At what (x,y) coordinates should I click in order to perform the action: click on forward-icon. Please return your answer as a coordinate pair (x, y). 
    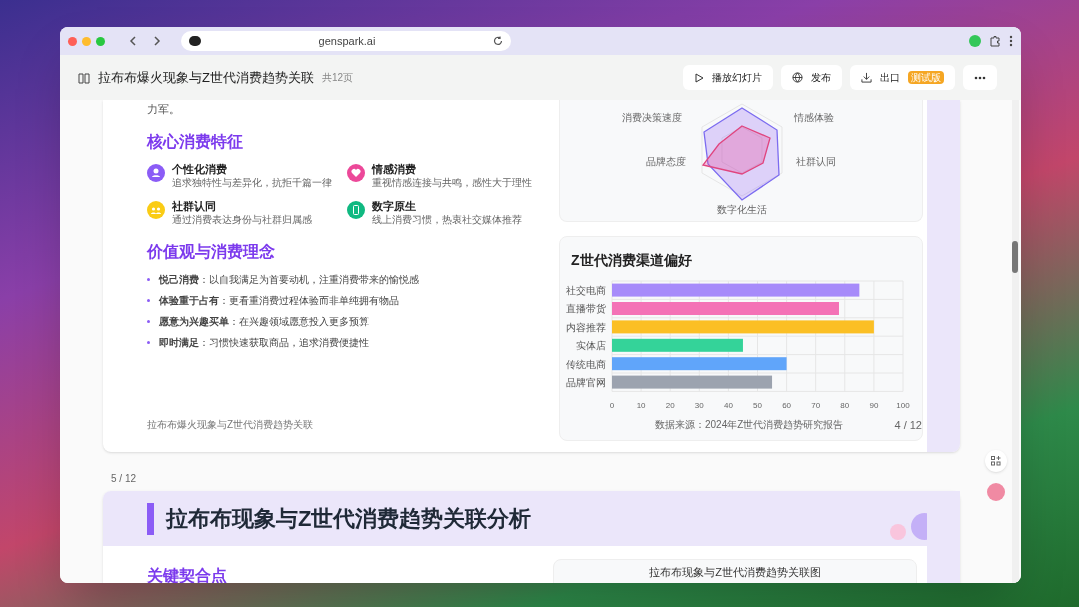
    Looking at the image, I should click on (157, 41).